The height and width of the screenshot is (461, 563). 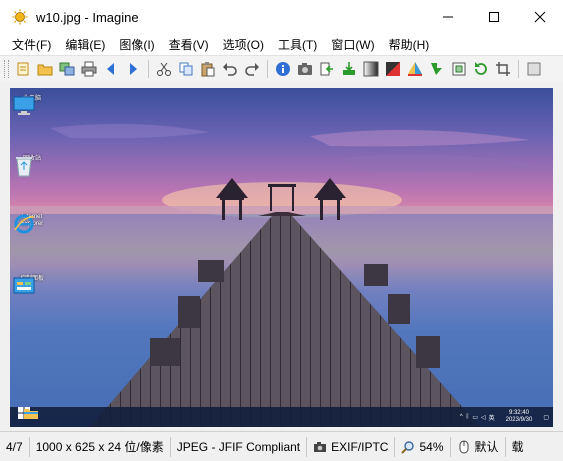 I want to click on contrast-icon, so click(x=393, y=69).